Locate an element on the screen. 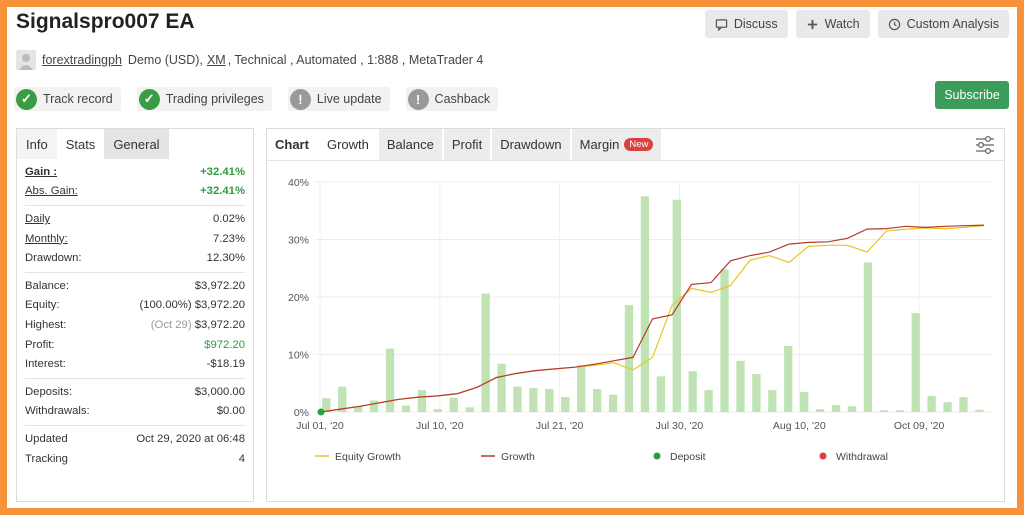 The width and height of the screenshot is (1024, 515). custom-analysis-label: Custom Analysis is located at coordinates (952, 24).